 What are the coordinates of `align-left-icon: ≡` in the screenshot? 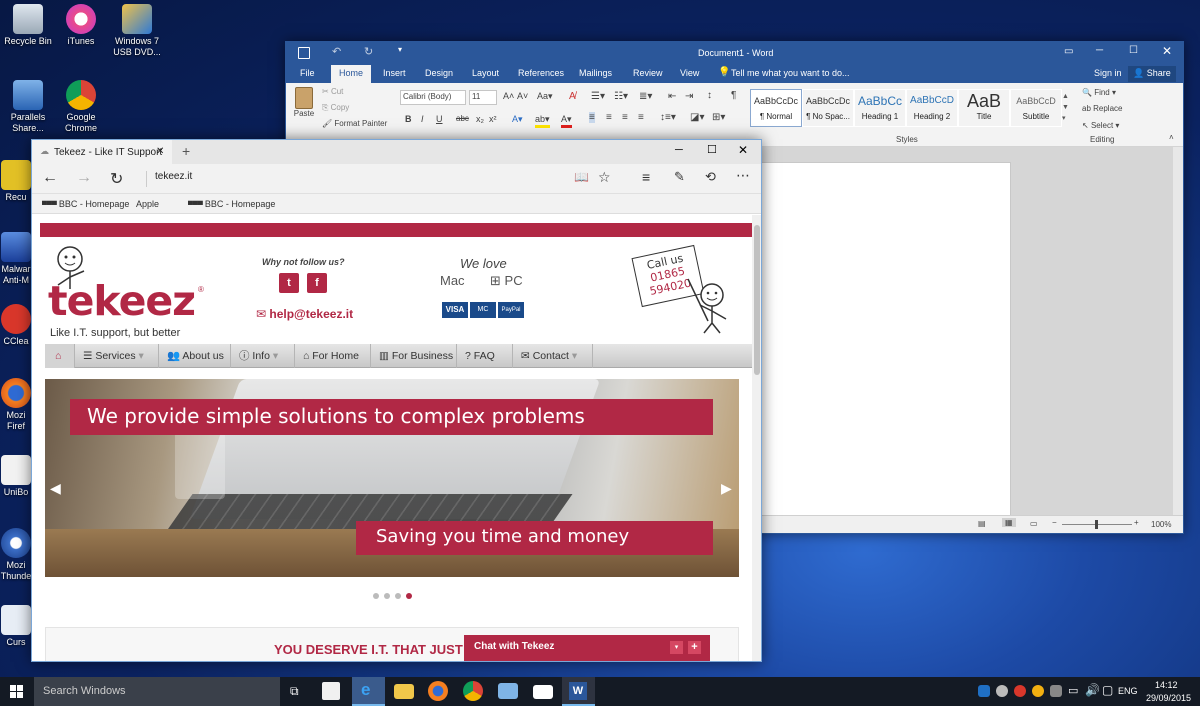 It's located at (592, 117).